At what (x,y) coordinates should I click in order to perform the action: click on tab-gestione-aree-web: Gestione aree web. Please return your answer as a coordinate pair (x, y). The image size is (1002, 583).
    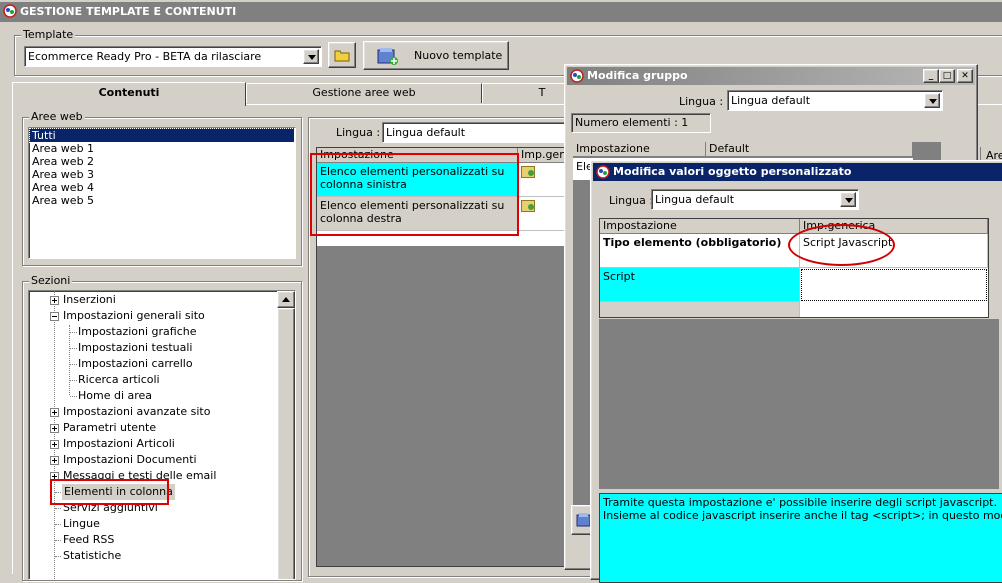
    Looking at the image, I should click on (364, 93).